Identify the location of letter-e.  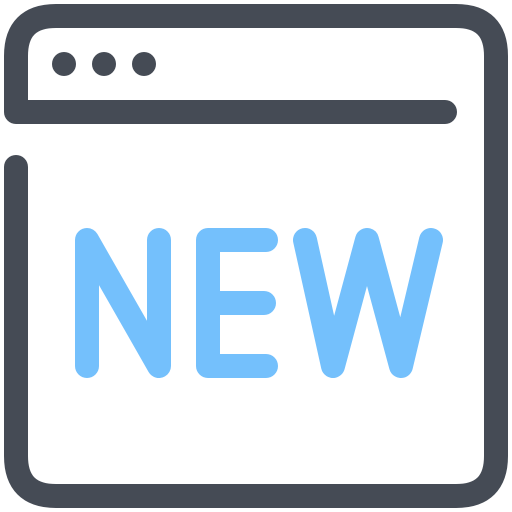
(237, 303).